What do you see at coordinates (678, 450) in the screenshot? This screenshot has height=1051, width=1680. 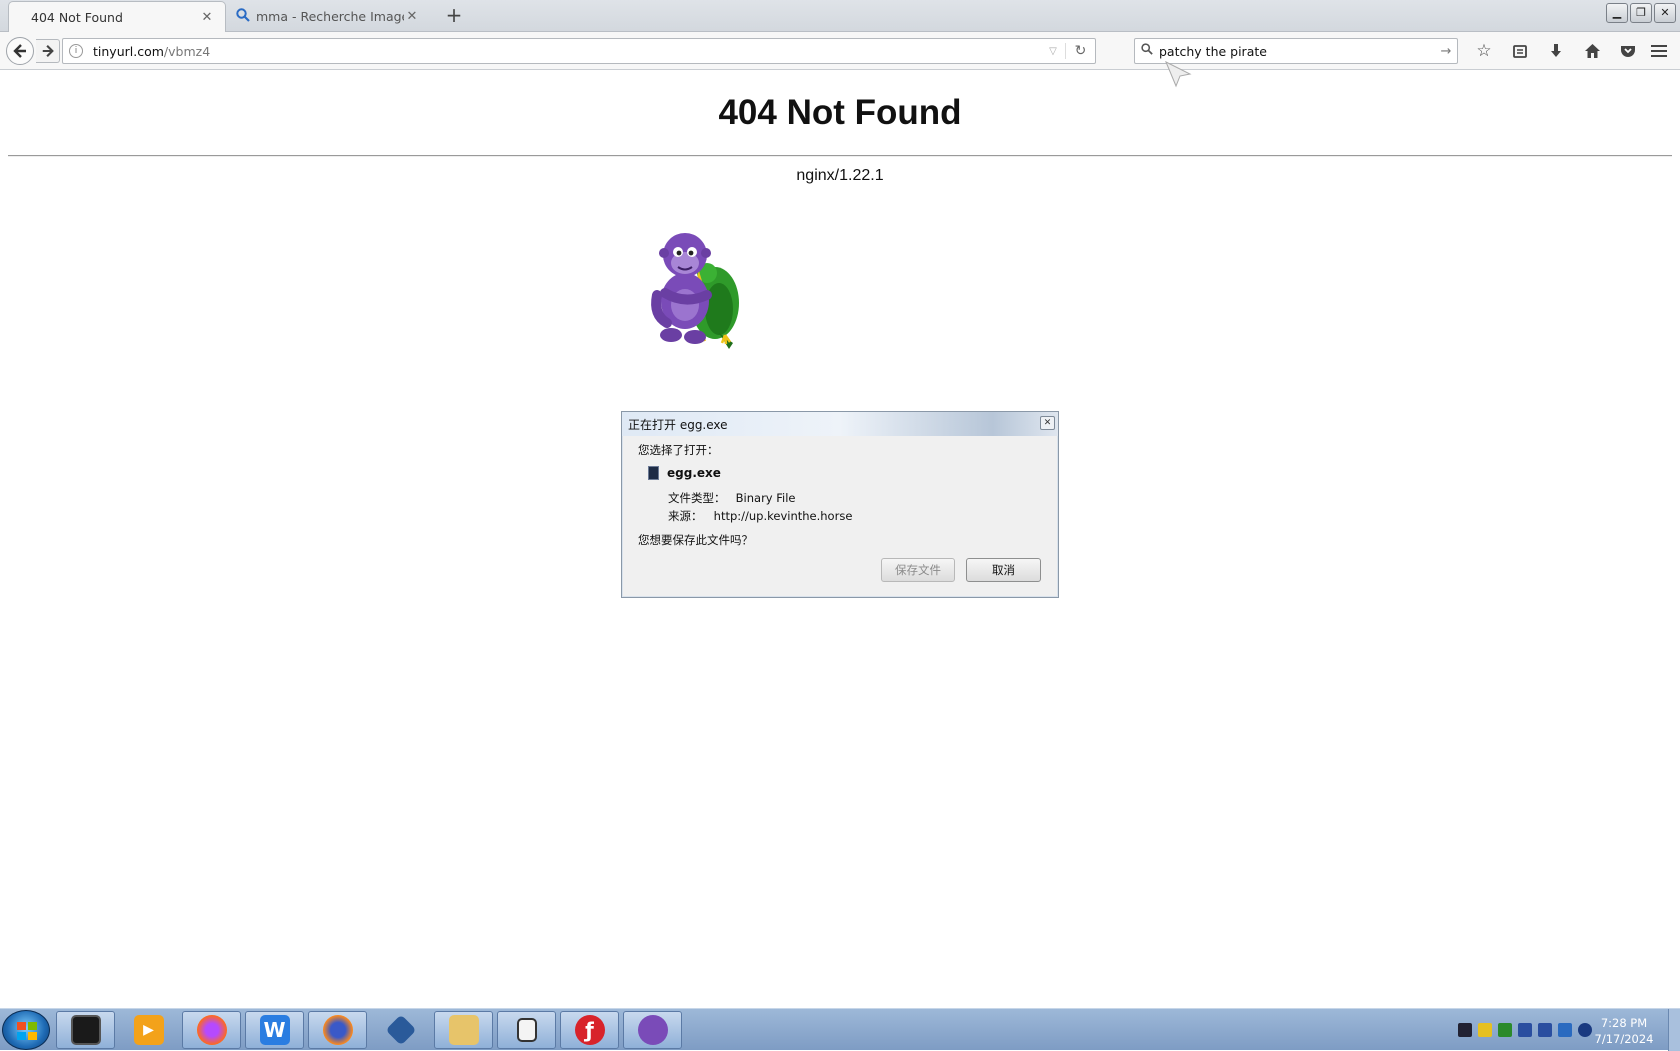 I see `dialog-prompt: 您选择了打开：` at bounding box center [678, 450].